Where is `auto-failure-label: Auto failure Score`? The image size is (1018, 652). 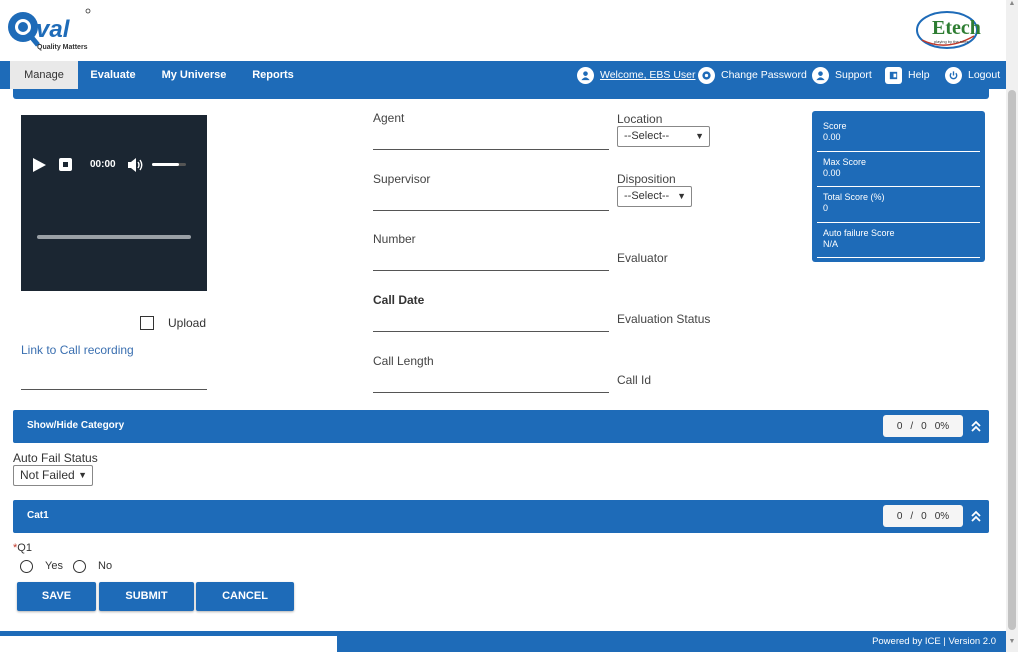 auto-failure-label: Auto failure Score is located at coordinates (859, 232).